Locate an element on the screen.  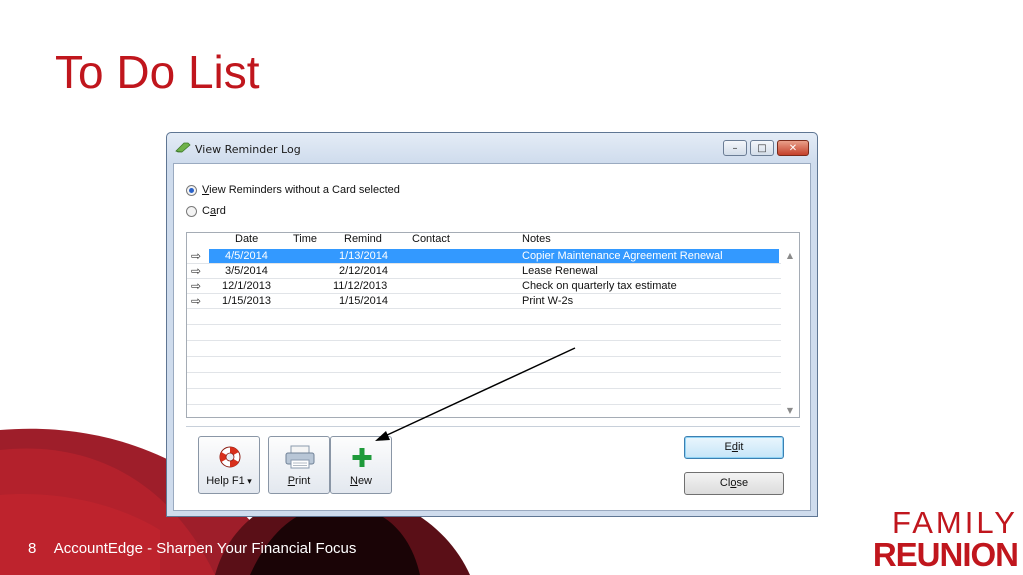
close-icon: ✕ is located at coordinates (793, 148).